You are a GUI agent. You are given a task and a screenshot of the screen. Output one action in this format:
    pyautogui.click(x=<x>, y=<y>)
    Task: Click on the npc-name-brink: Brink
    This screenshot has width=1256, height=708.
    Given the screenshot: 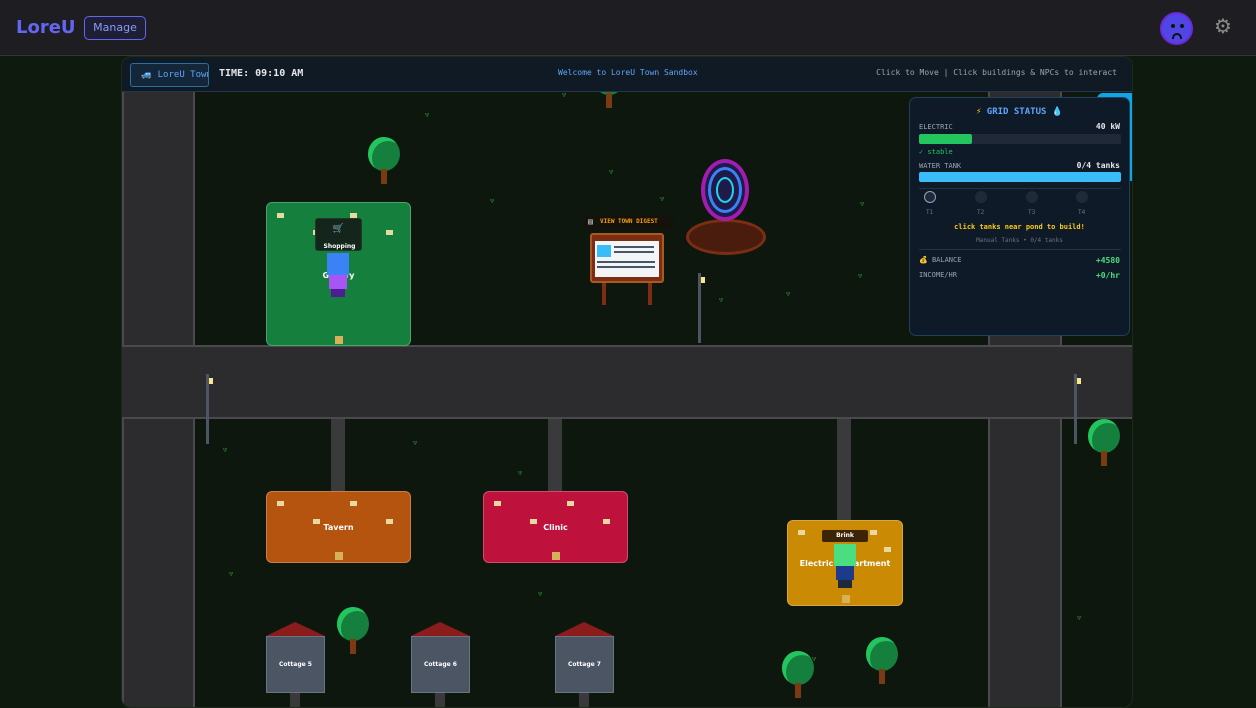 What is the action you would take?
    pyautogui.click(x=845, y=535)
    